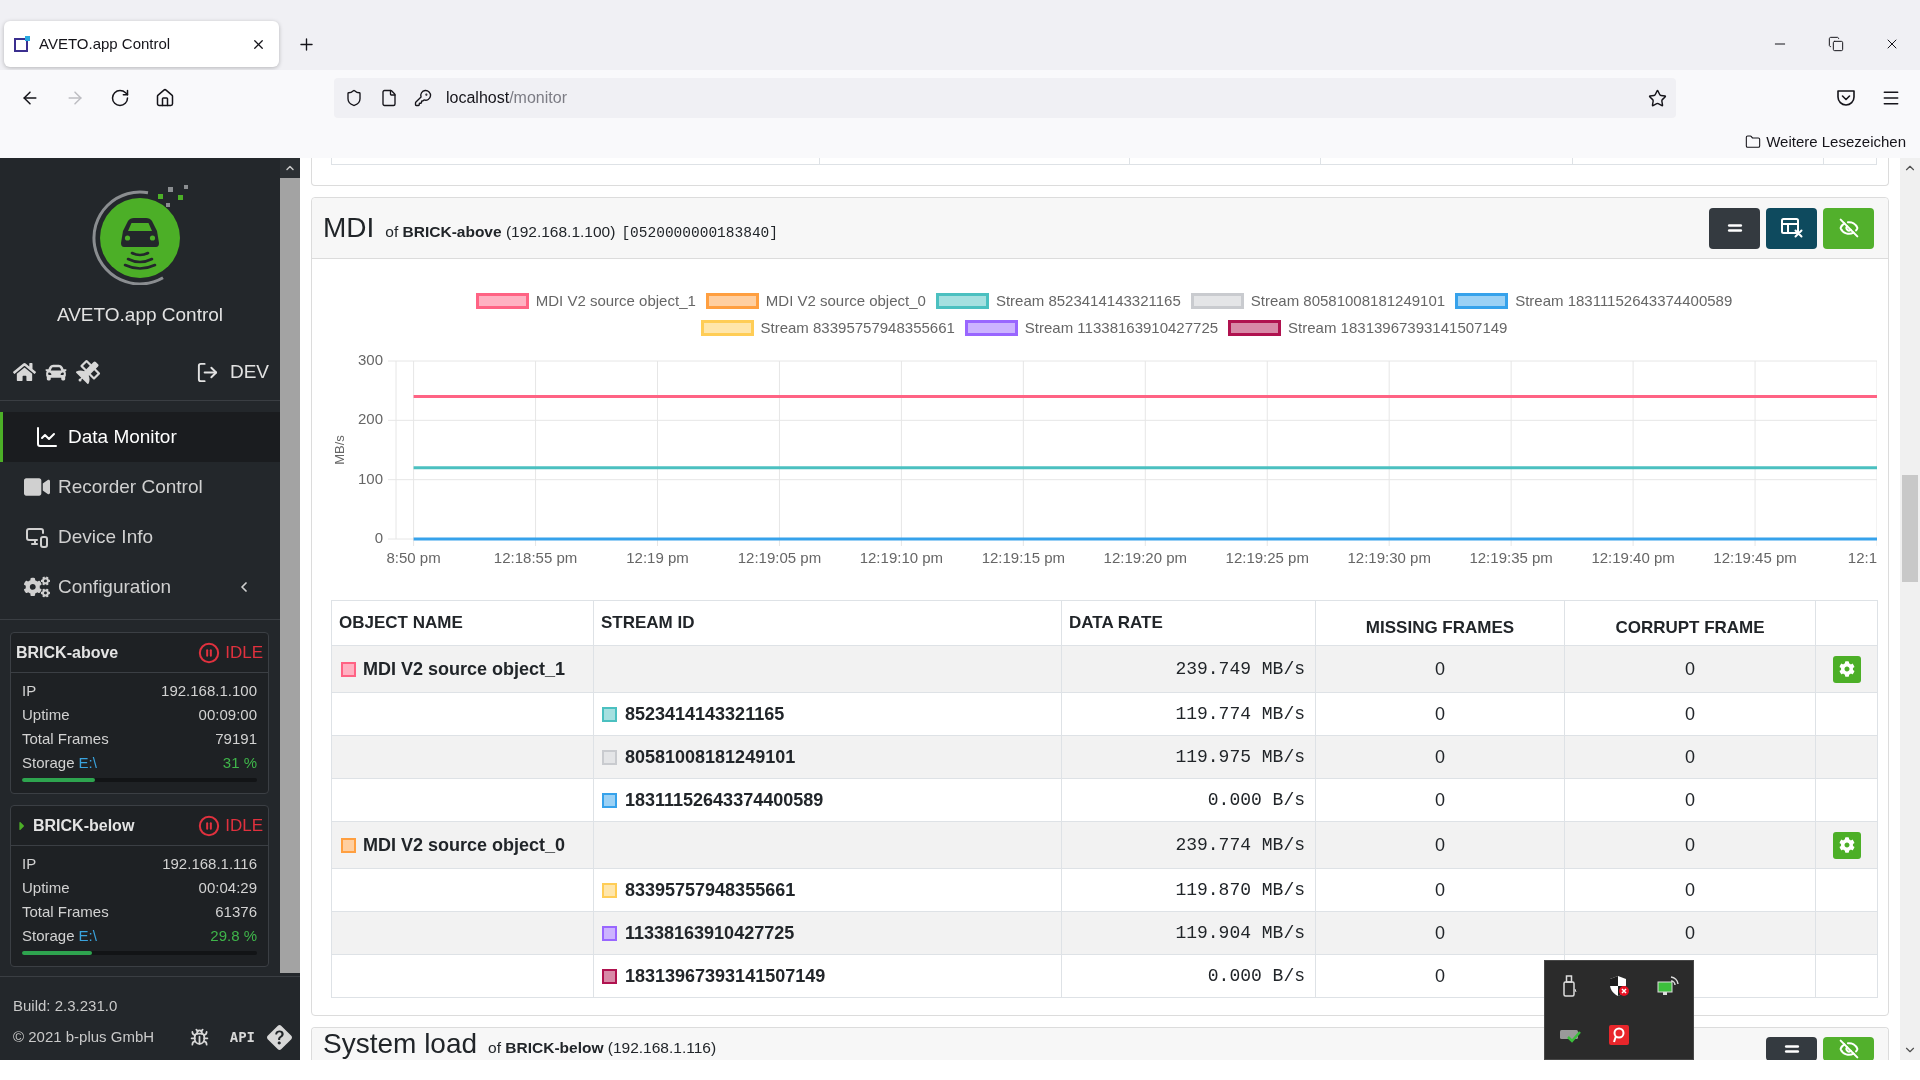  I want to click on field-label: IP, so click(29, 690).